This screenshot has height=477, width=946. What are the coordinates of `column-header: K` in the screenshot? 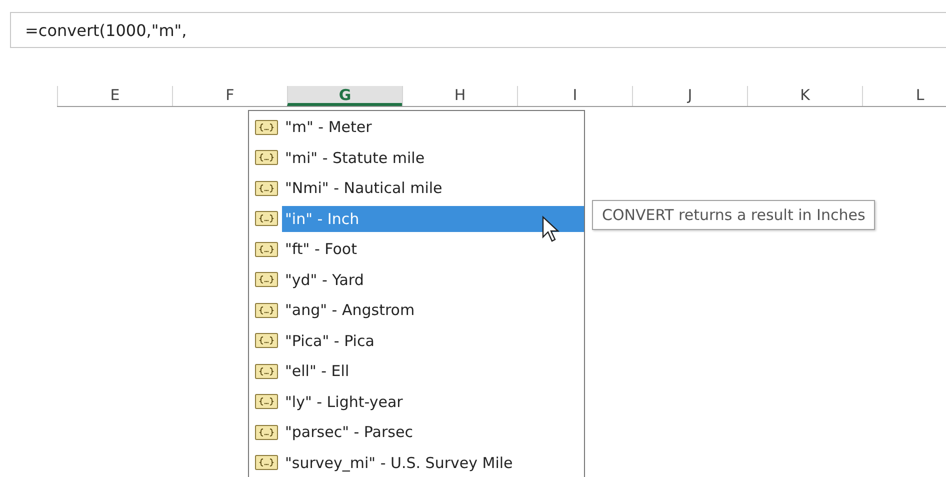 It's located at (804, 96).